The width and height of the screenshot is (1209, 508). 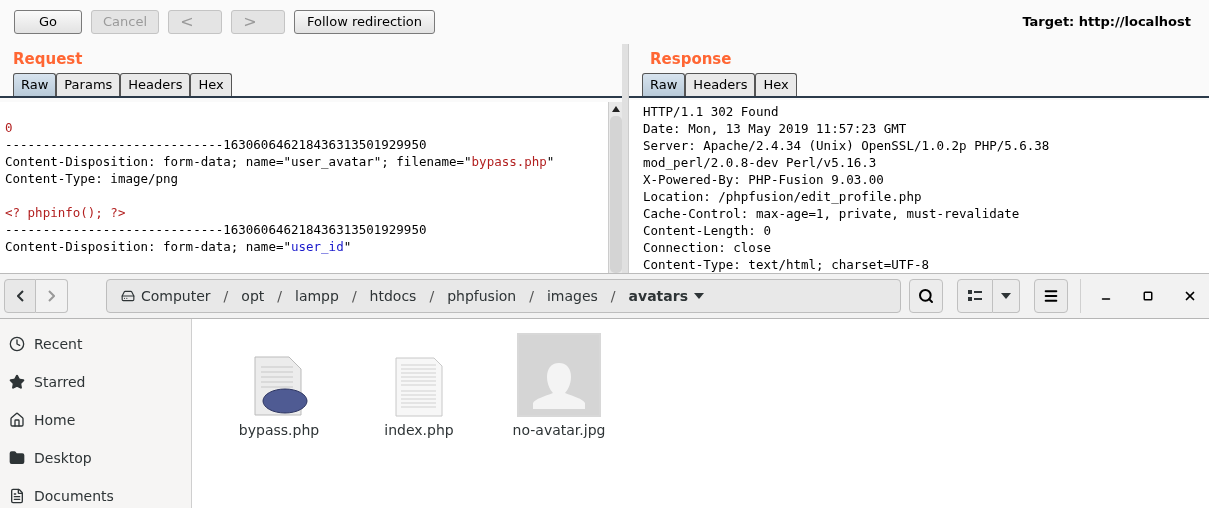 What do you see at coordinates (615, 187) in the screenshot?
I see `scrollbar` at bounding box center [615, 187].